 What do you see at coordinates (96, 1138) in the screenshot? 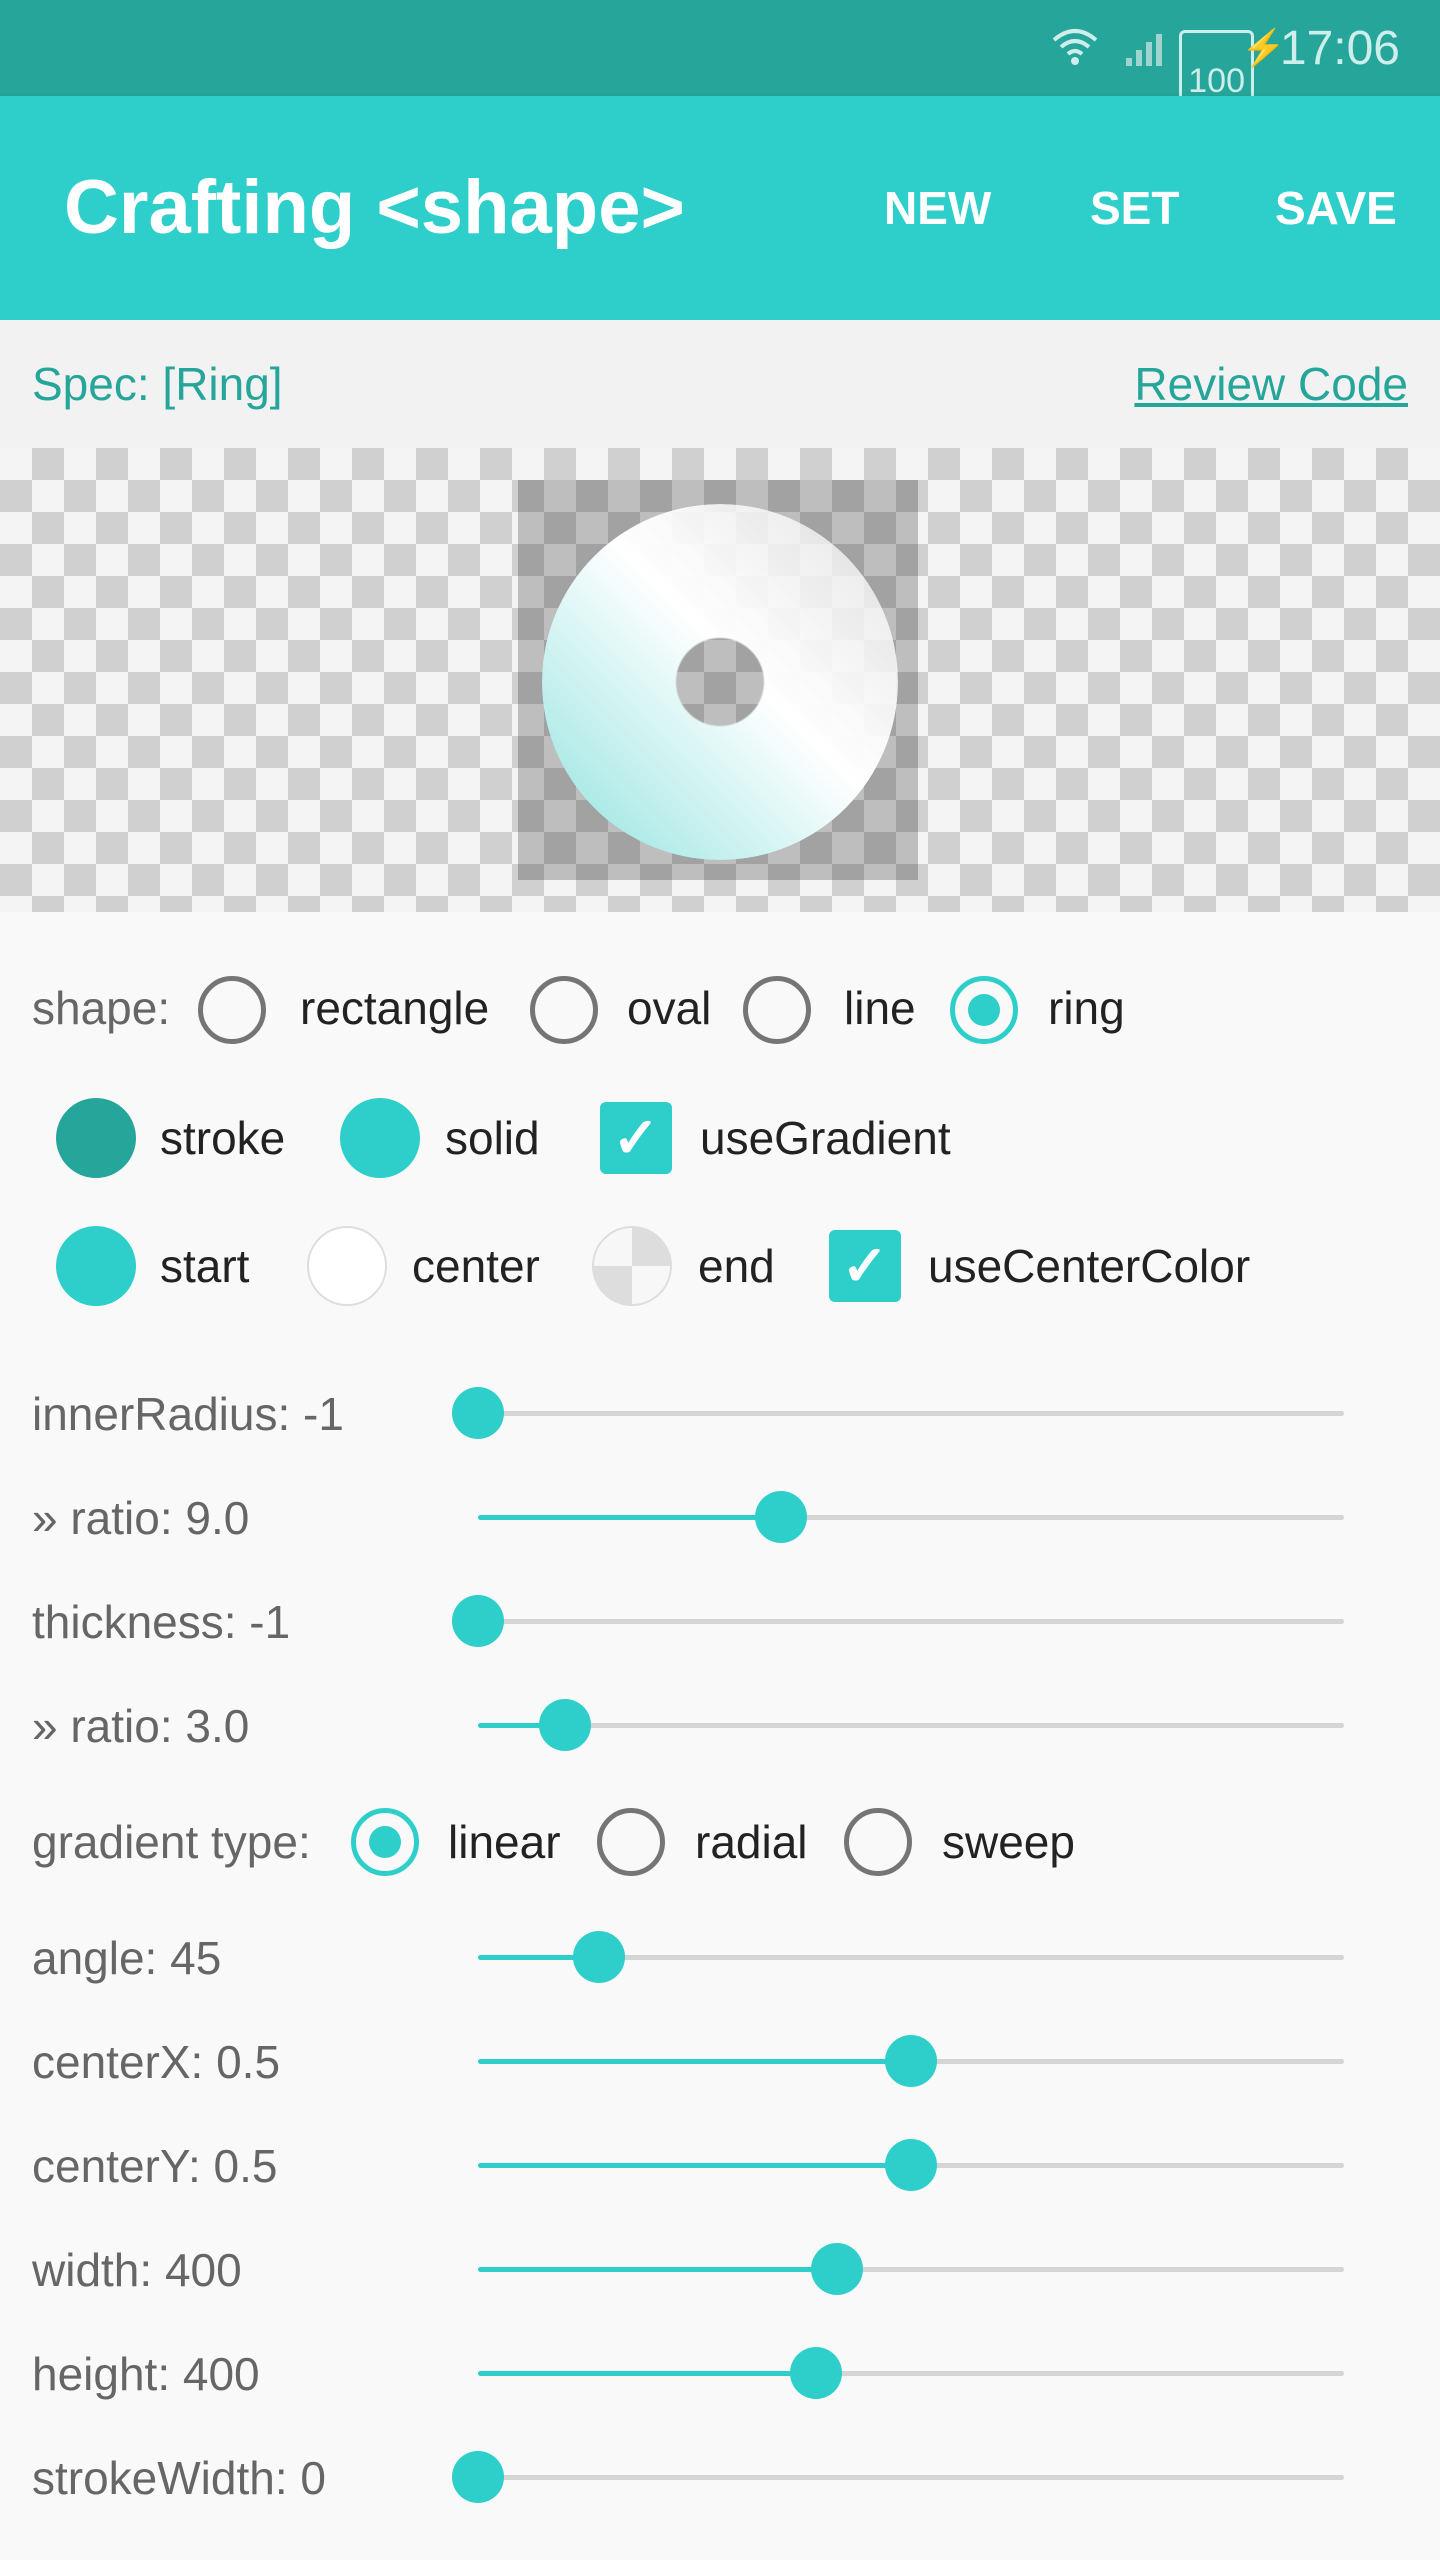
I see `stroke-color-swatch` at bounding box center [96, 1138].